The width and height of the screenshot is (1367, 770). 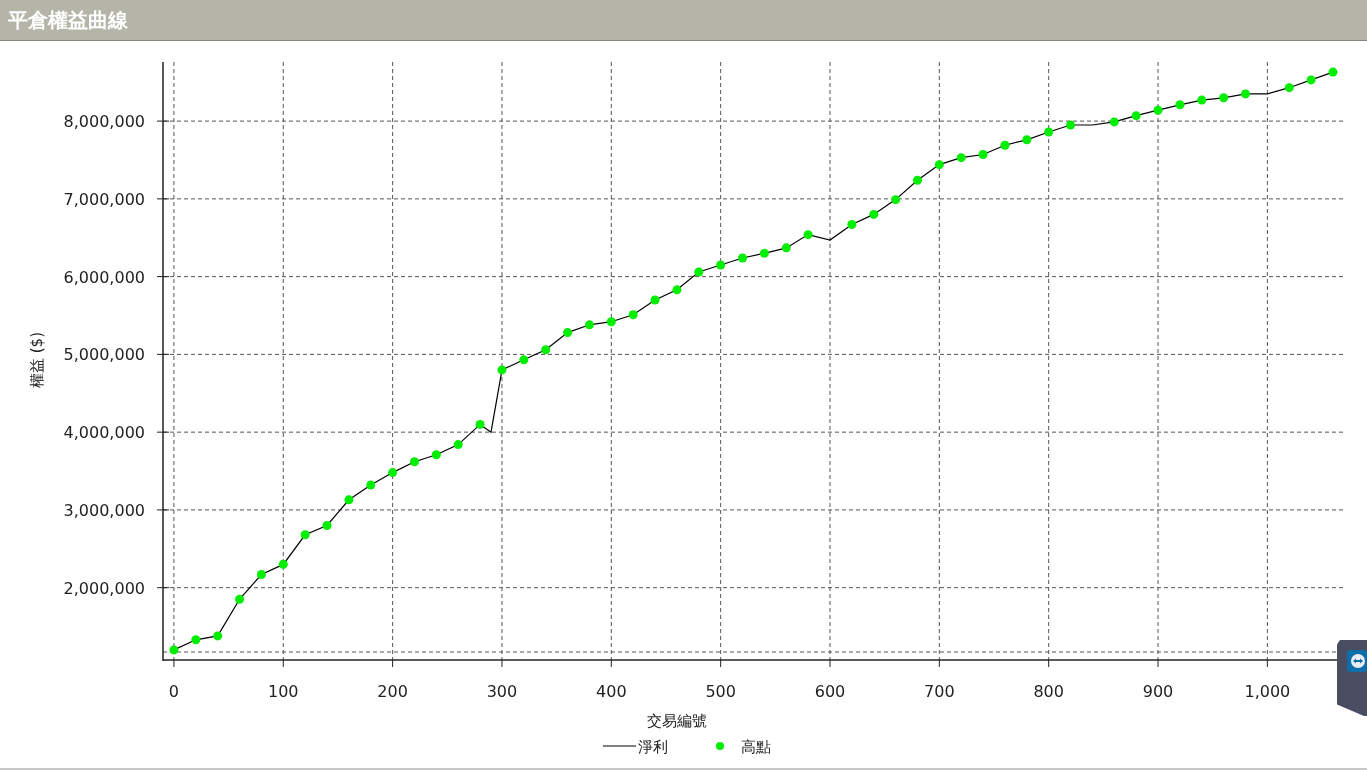 I want to click on axis-tick-label: 4,000,000, so click(x=104, y=433).